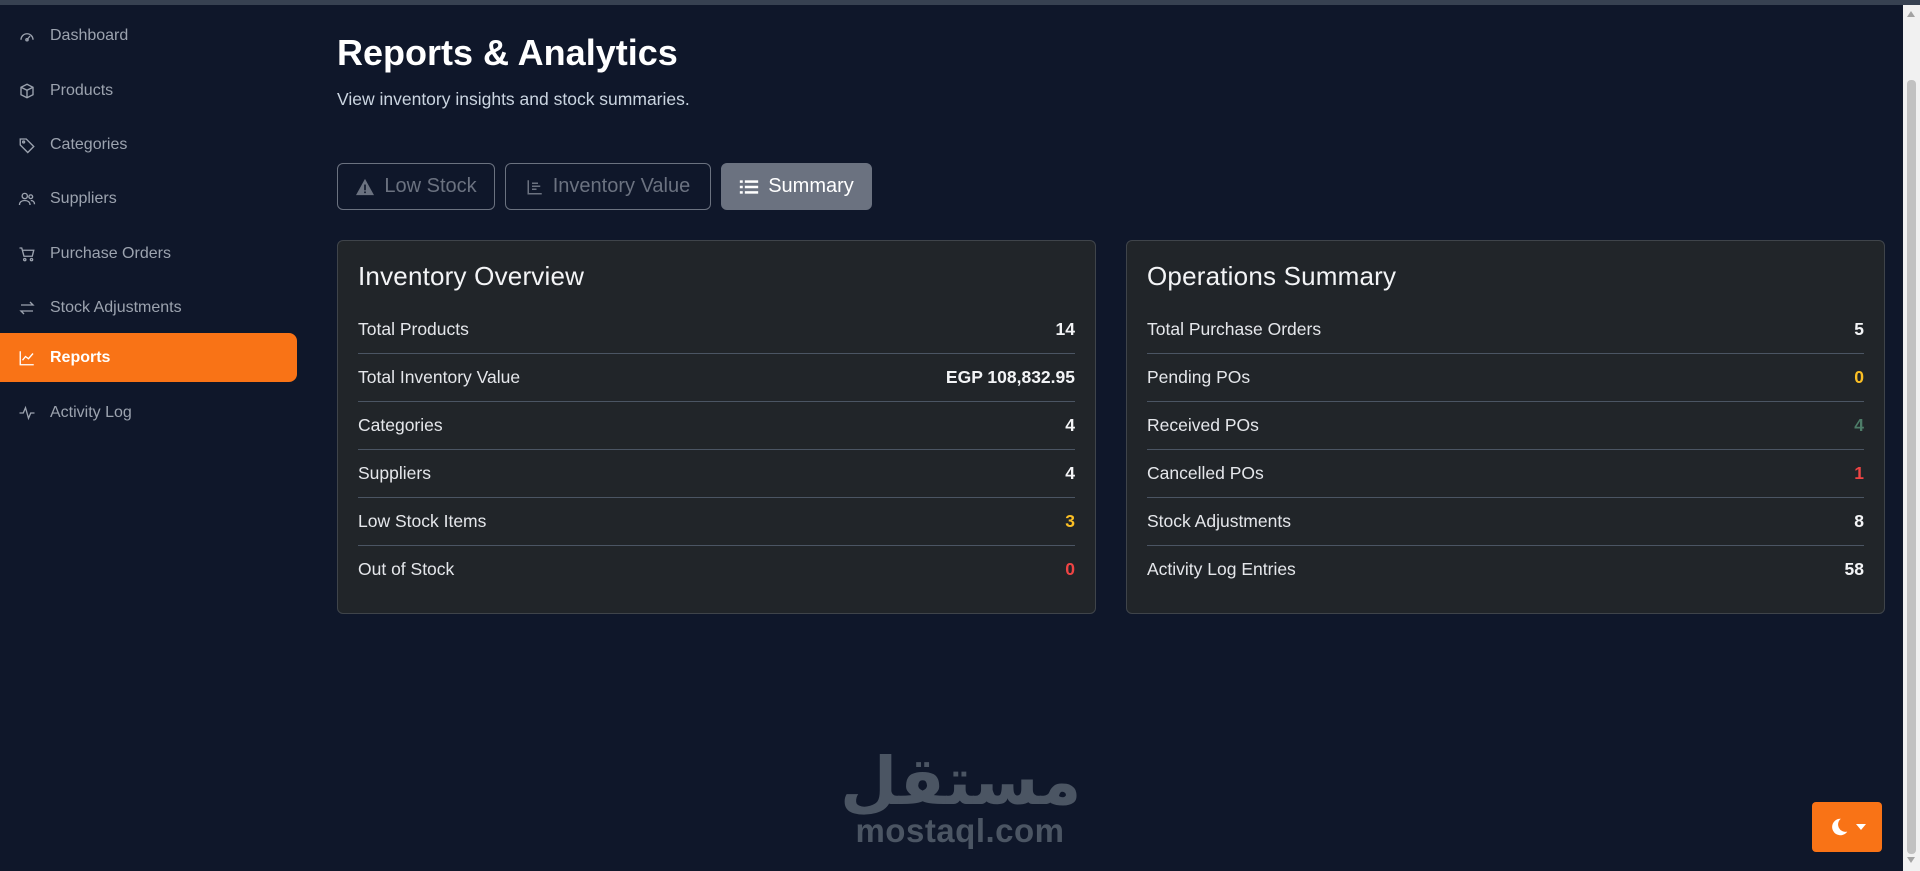  Describe the element at coordinates (89, 35) in the screenshot. I see `sidebar-item-label: Dashboard` at that location.